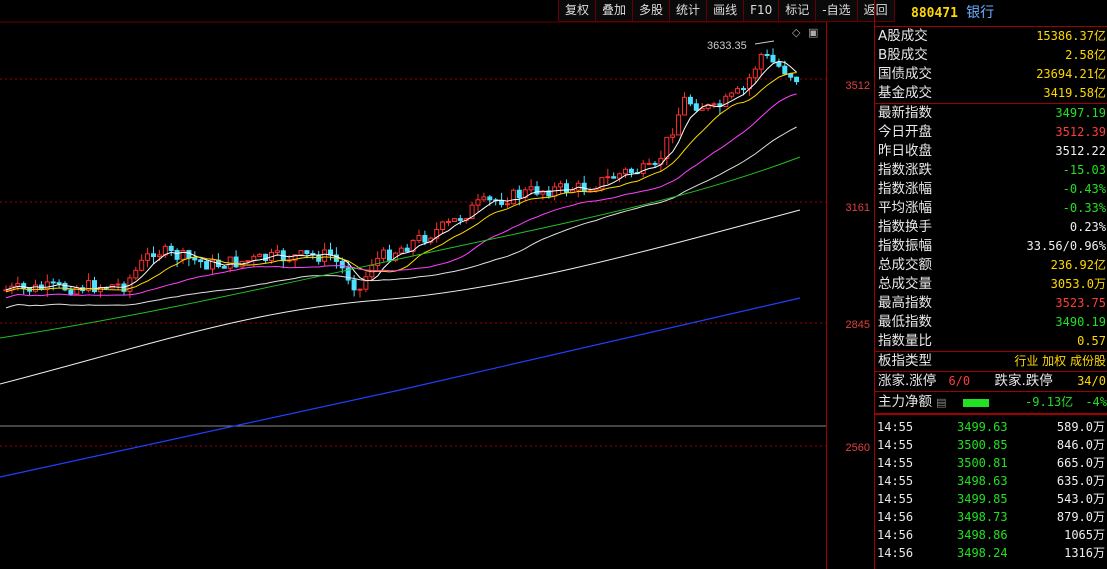  What do you see at coordinates (850, 295) in the screenshot?
I see `price-axis: 3512 3161 2845 2560` at bounding box center [850, 295].